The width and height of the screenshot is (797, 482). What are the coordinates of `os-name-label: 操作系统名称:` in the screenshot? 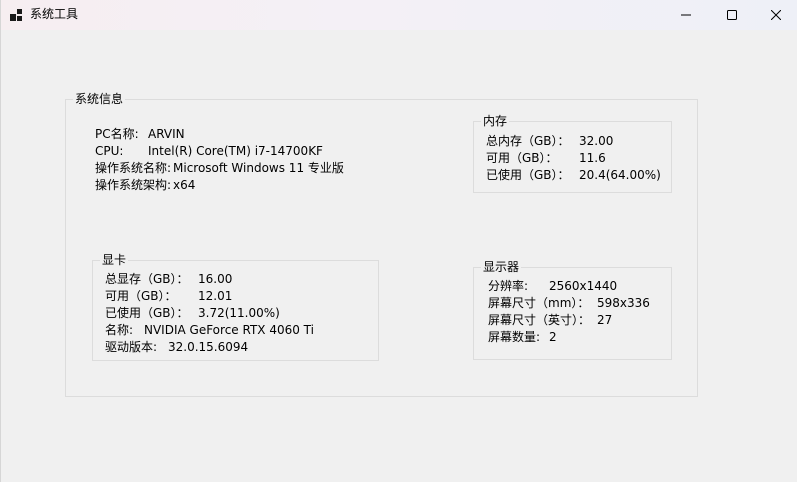 It's located at (133, 168).